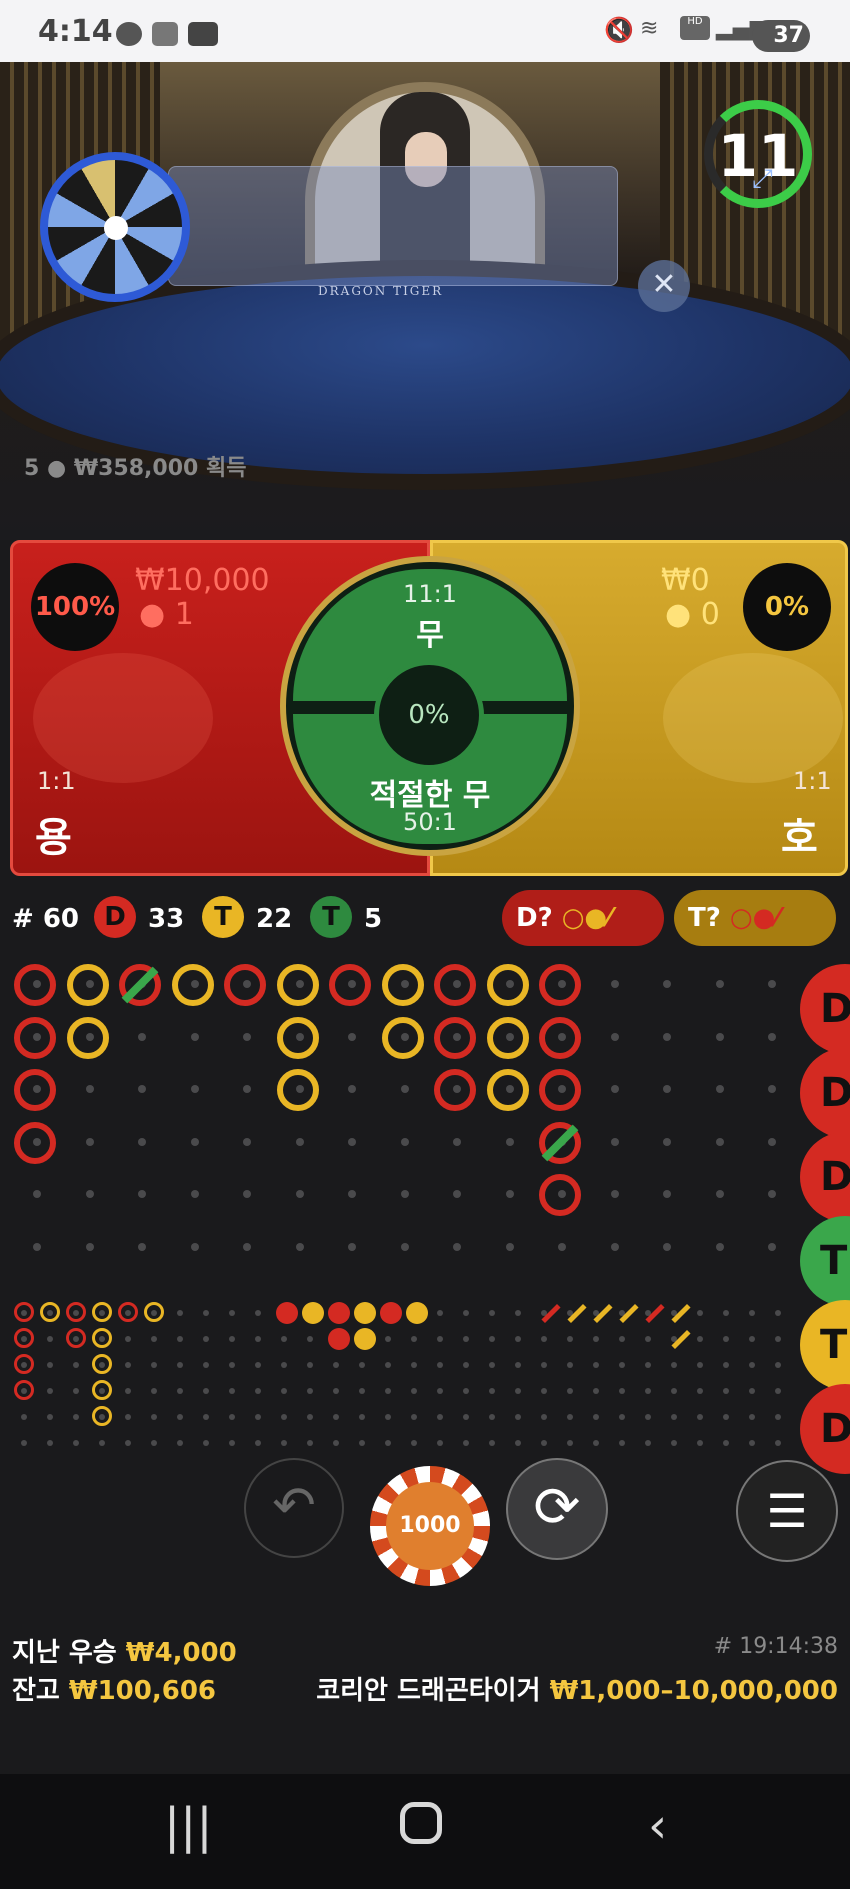 Image resolution: width=850 pixels, height=1889 pixels. I want to click on home-icon, so click(421, 1823).